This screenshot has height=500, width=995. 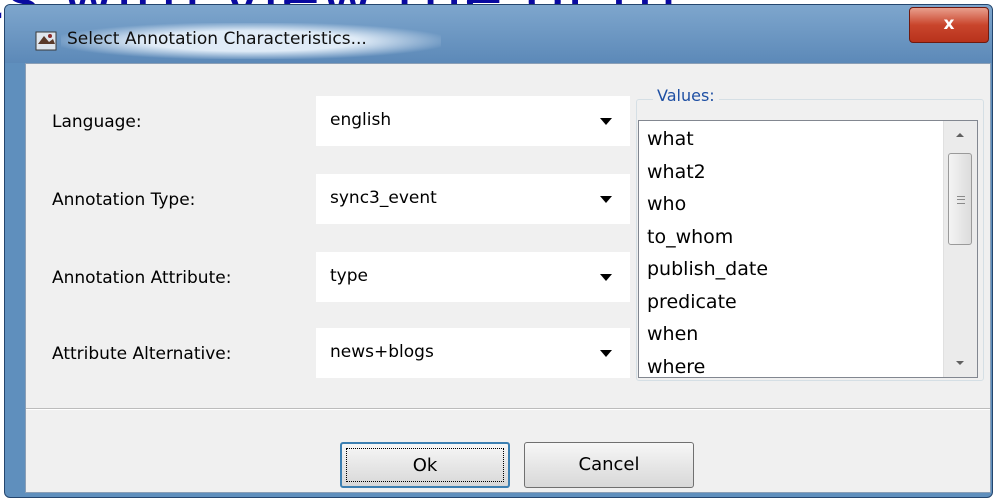 What do you see at coordinates (124, 200) in the screenshot?
I see `annotation-type-label: Annotation Type:` at bounding box center [124, 200].